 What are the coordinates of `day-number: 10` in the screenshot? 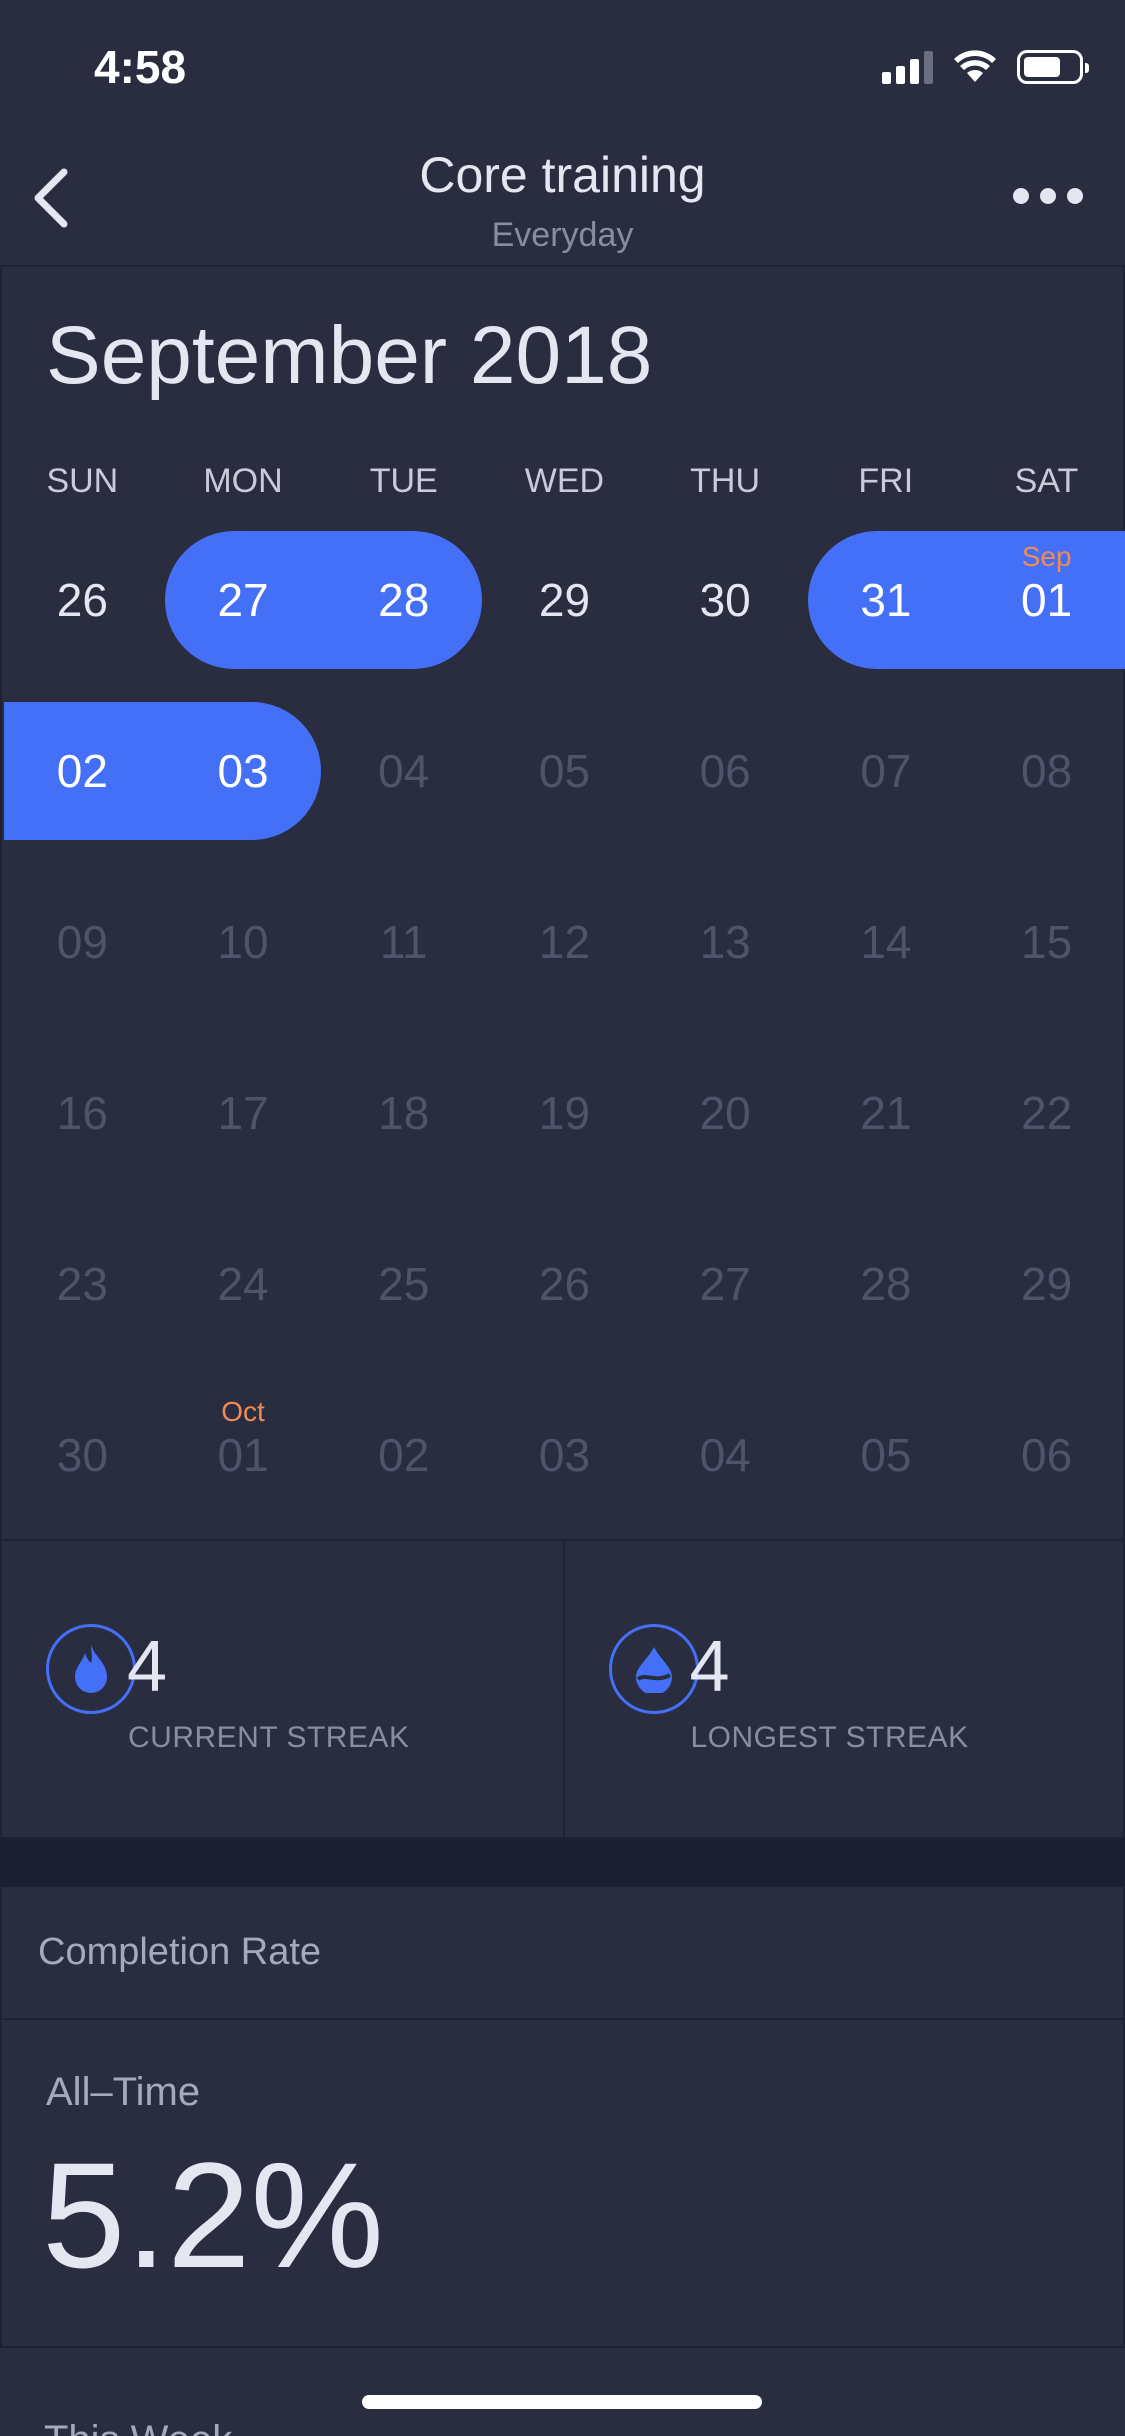 It's located at (243, 942).